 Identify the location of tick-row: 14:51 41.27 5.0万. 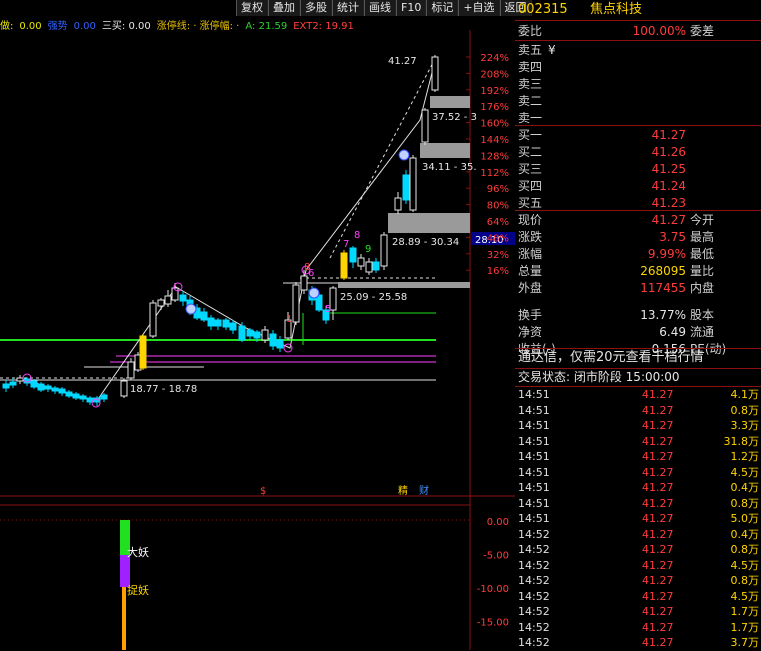
(639, 519).